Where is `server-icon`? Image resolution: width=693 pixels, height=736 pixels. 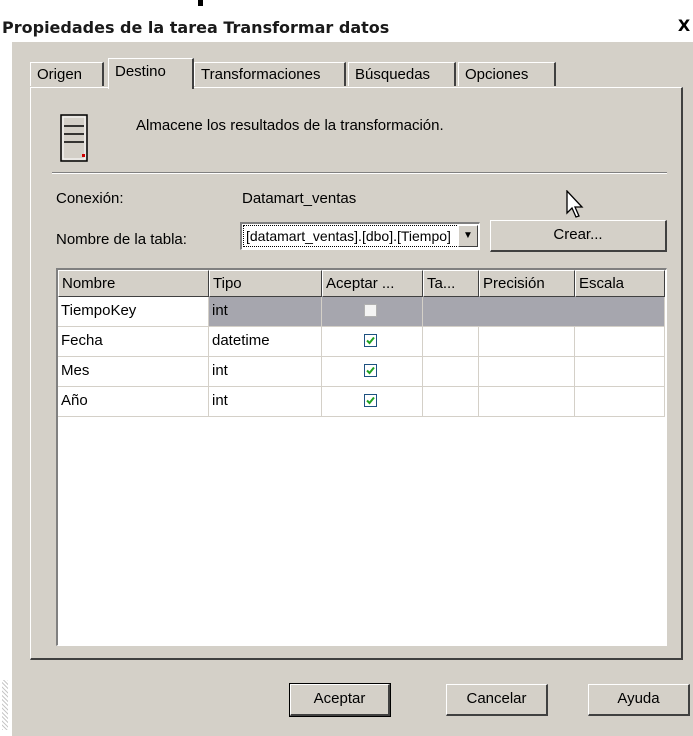
server-icon is located at coordinates (74, 138).